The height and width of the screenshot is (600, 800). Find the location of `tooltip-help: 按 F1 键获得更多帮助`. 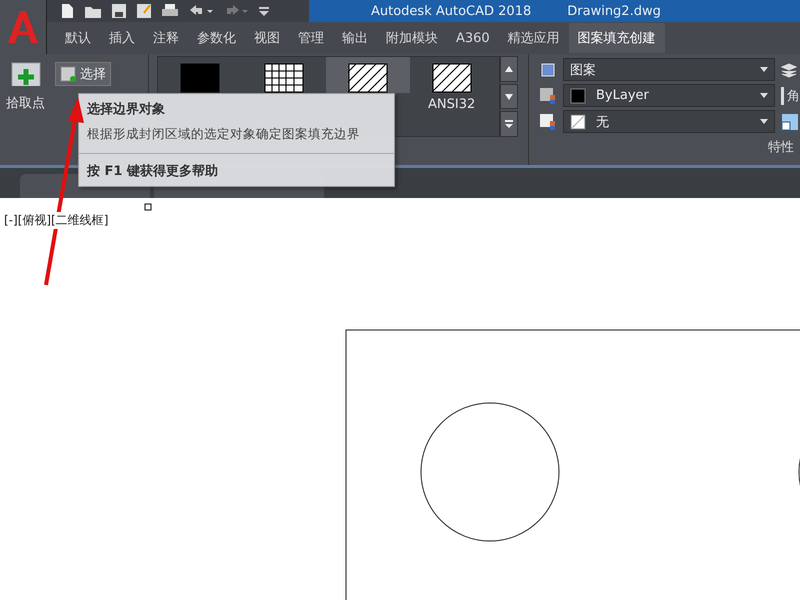

tooltip-help: 按 F1 键获得更多帮助 is located at coordinates (153, 171).